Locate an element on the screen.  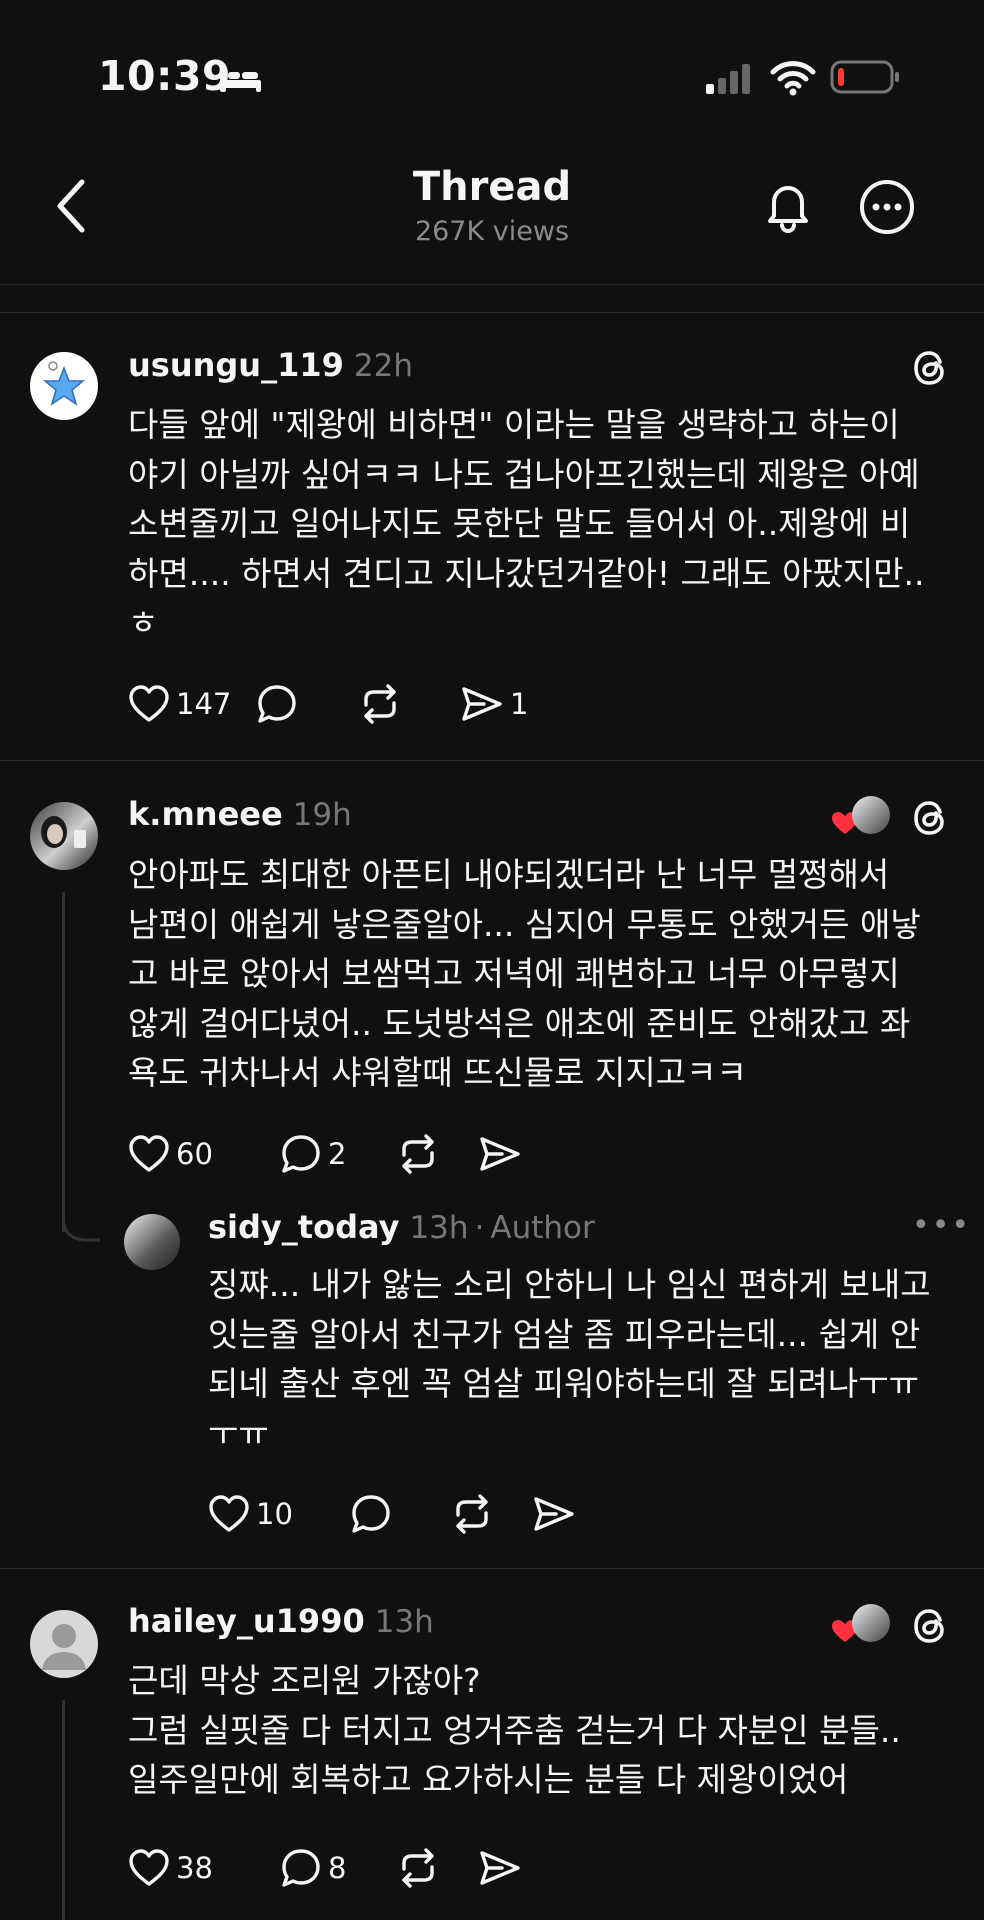
post-time: 22h is located at coordinates (383, 366).